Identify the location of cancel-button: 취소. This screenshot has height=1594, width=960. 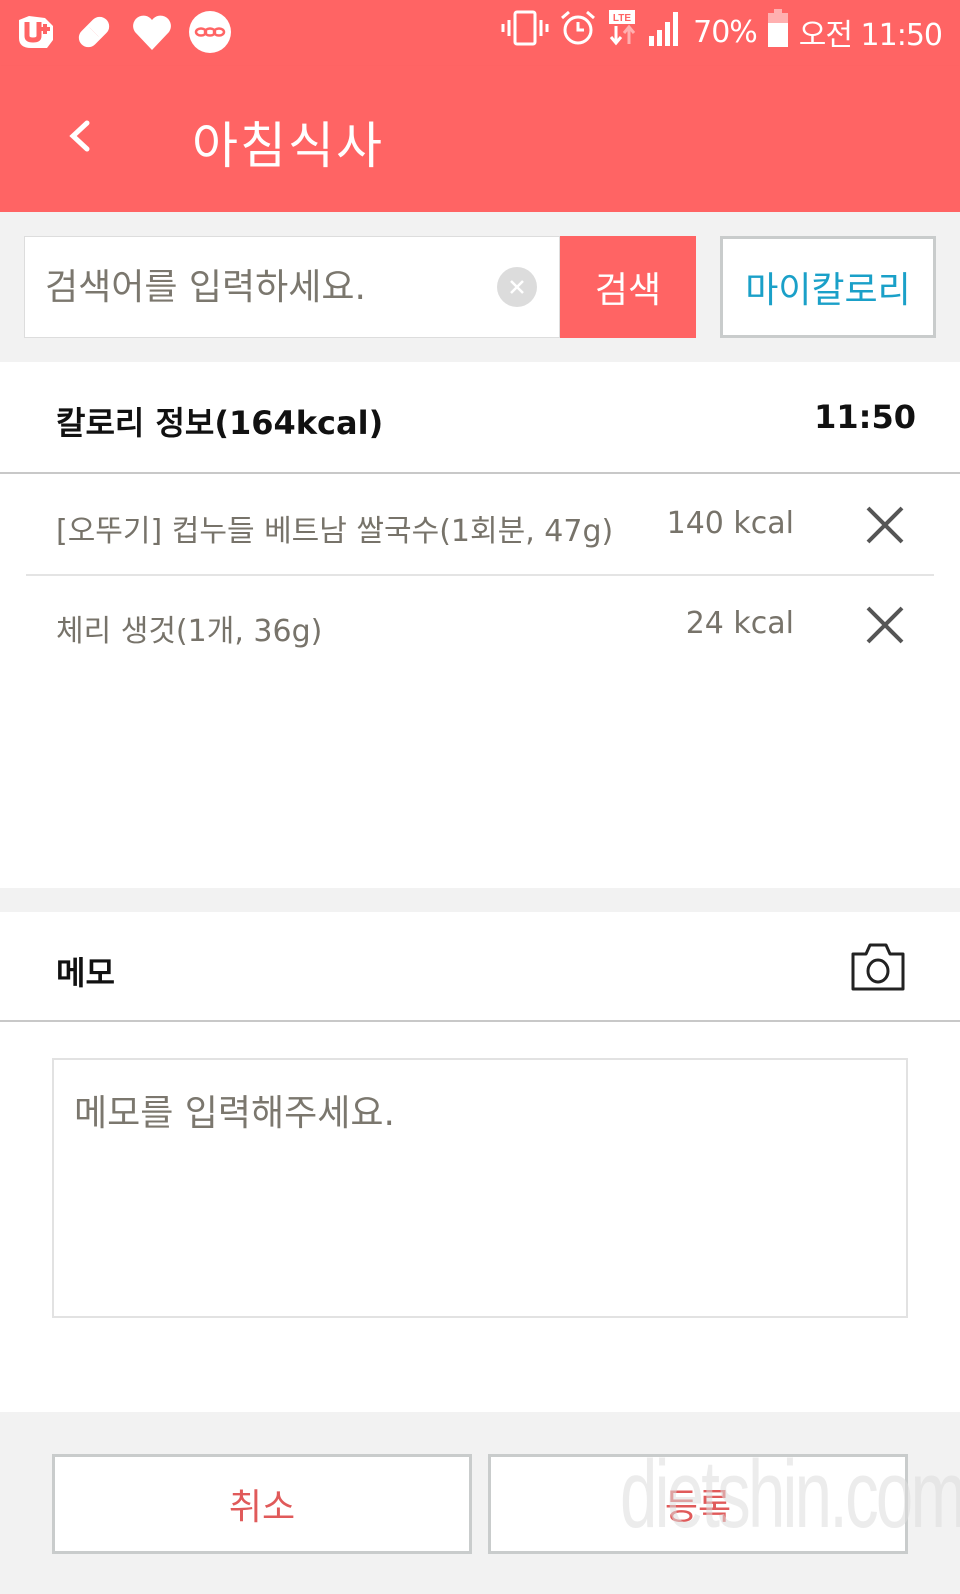
(262, 1504).